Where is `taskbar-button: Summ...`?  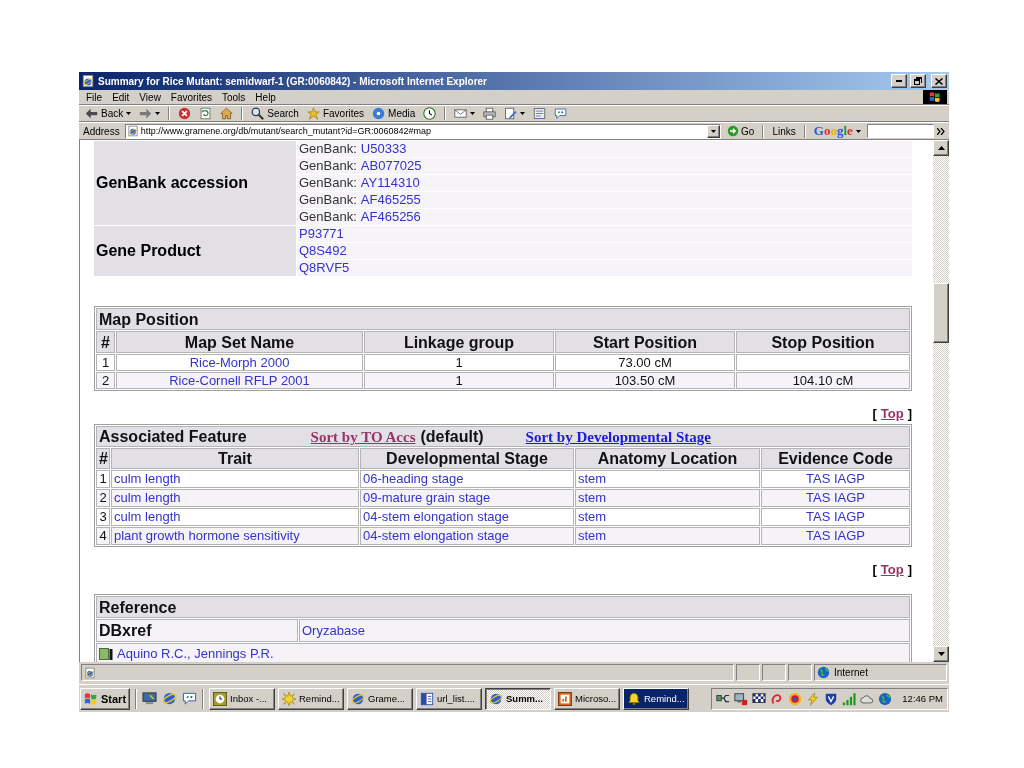
taskbar-button: Summ... is located at coordinates (518, 698).